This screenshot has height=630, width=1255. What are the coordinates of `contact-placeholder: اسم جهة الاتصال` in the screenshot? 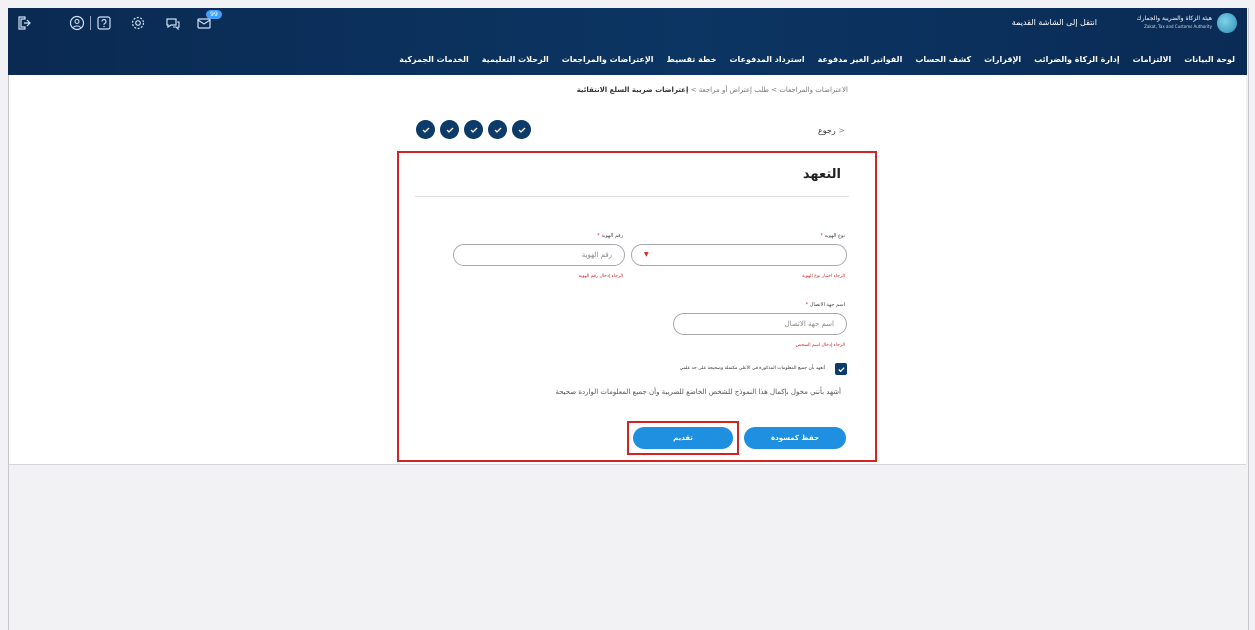 It's located at (809, 324).